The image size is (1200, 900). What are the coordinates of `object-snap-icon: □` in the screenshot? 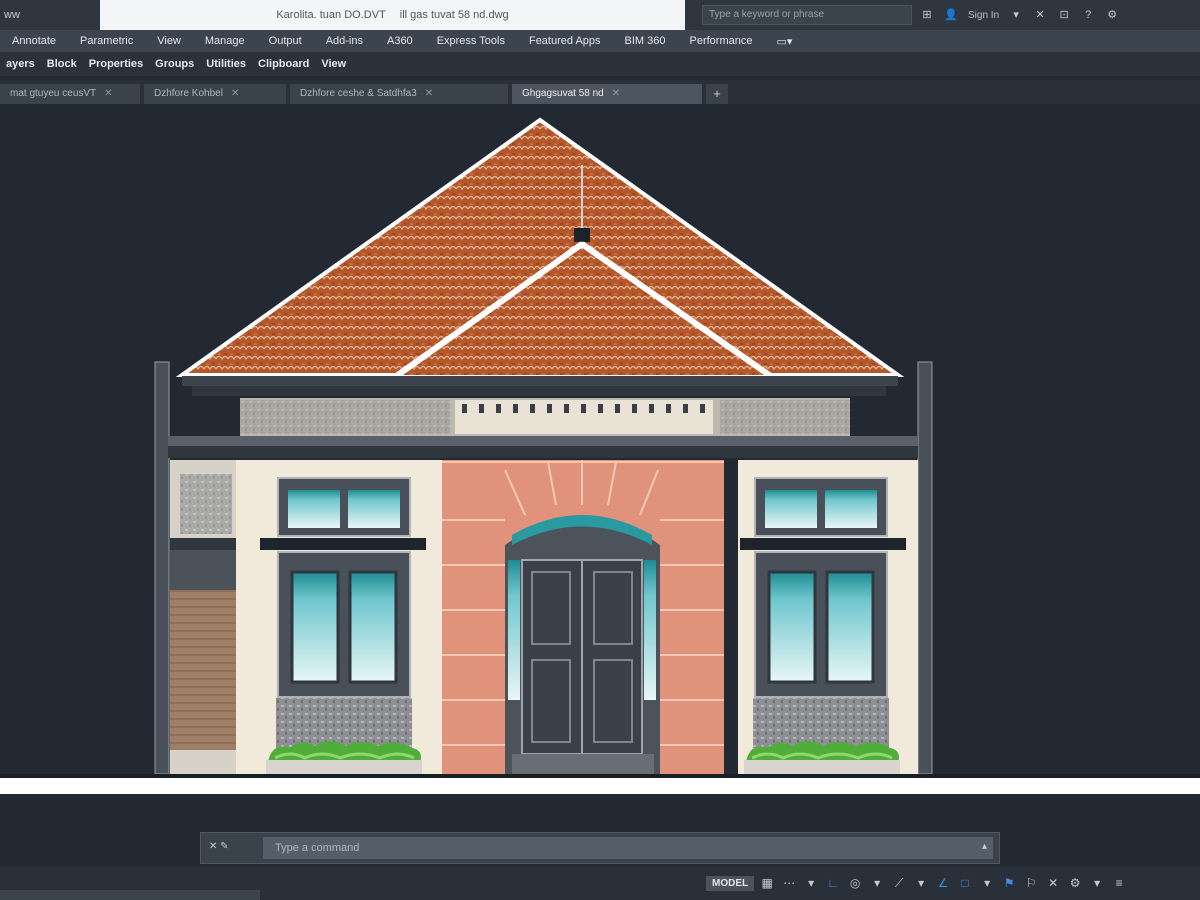 It's located at (965, 883).